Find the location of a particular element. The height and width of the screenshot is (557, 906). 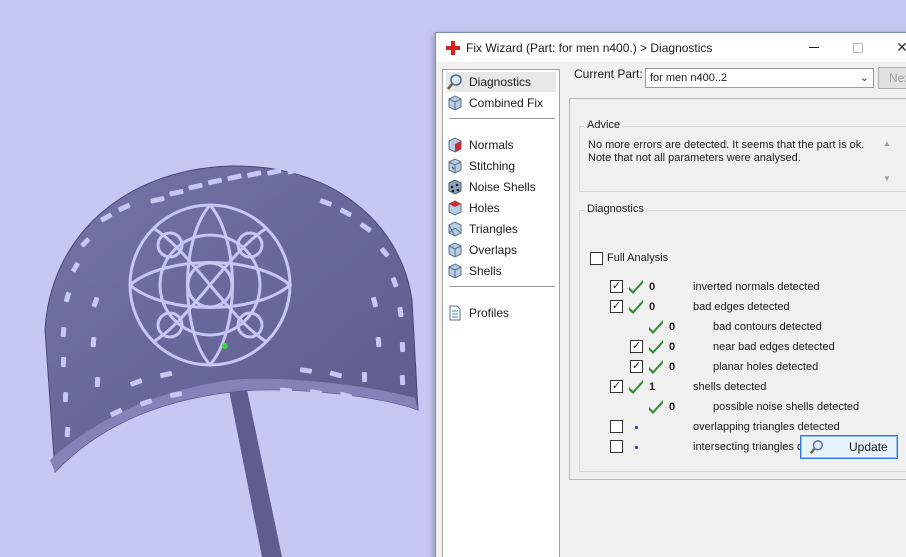

minimize-icon is located at coordinates (814, 47).